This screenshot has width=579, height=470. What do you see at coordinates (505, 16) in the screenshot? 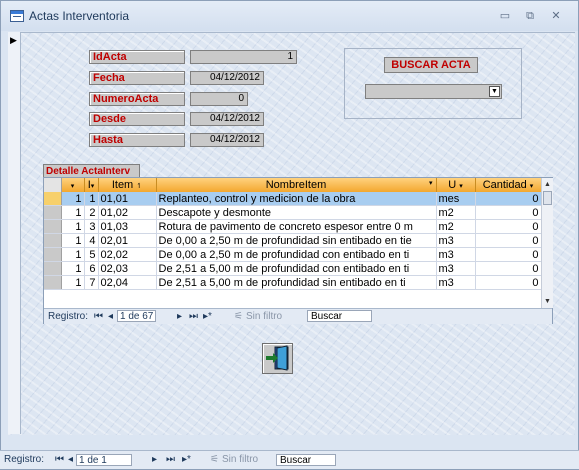
I see `minimize-icon: ▭` at bounding box center [505, 16].